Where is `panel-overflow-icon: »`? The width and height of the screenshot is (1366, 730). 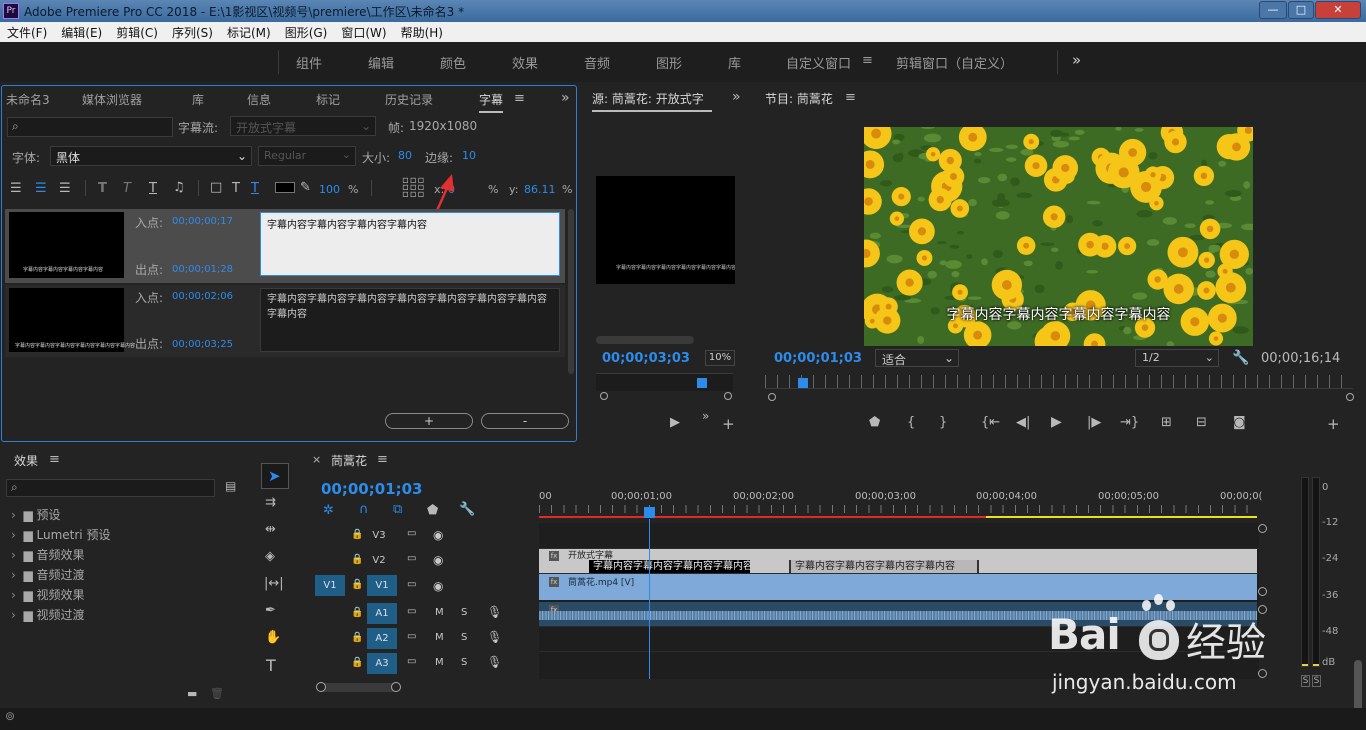
panel-overflow-icon: » is located at coordinates (736, 97).